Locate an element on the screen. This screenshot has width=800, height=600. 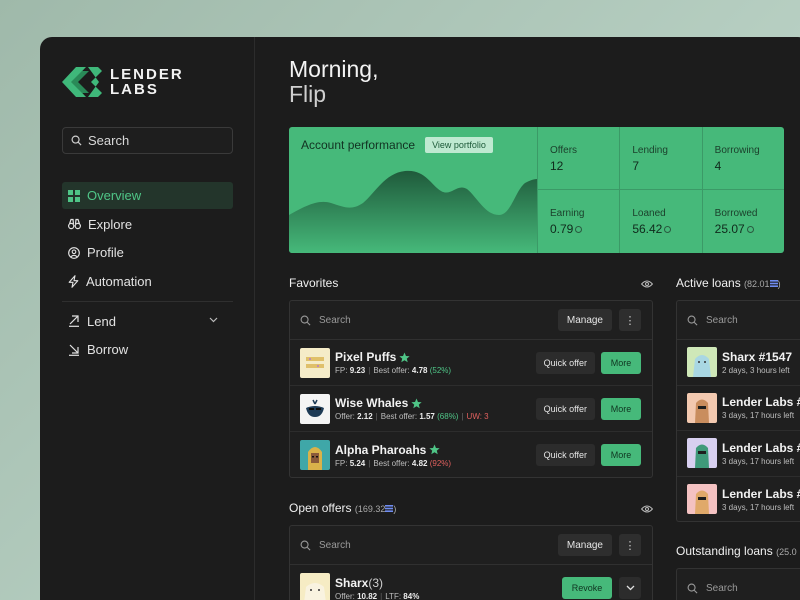
binoculars-icon is located at coordinates (74, 224).